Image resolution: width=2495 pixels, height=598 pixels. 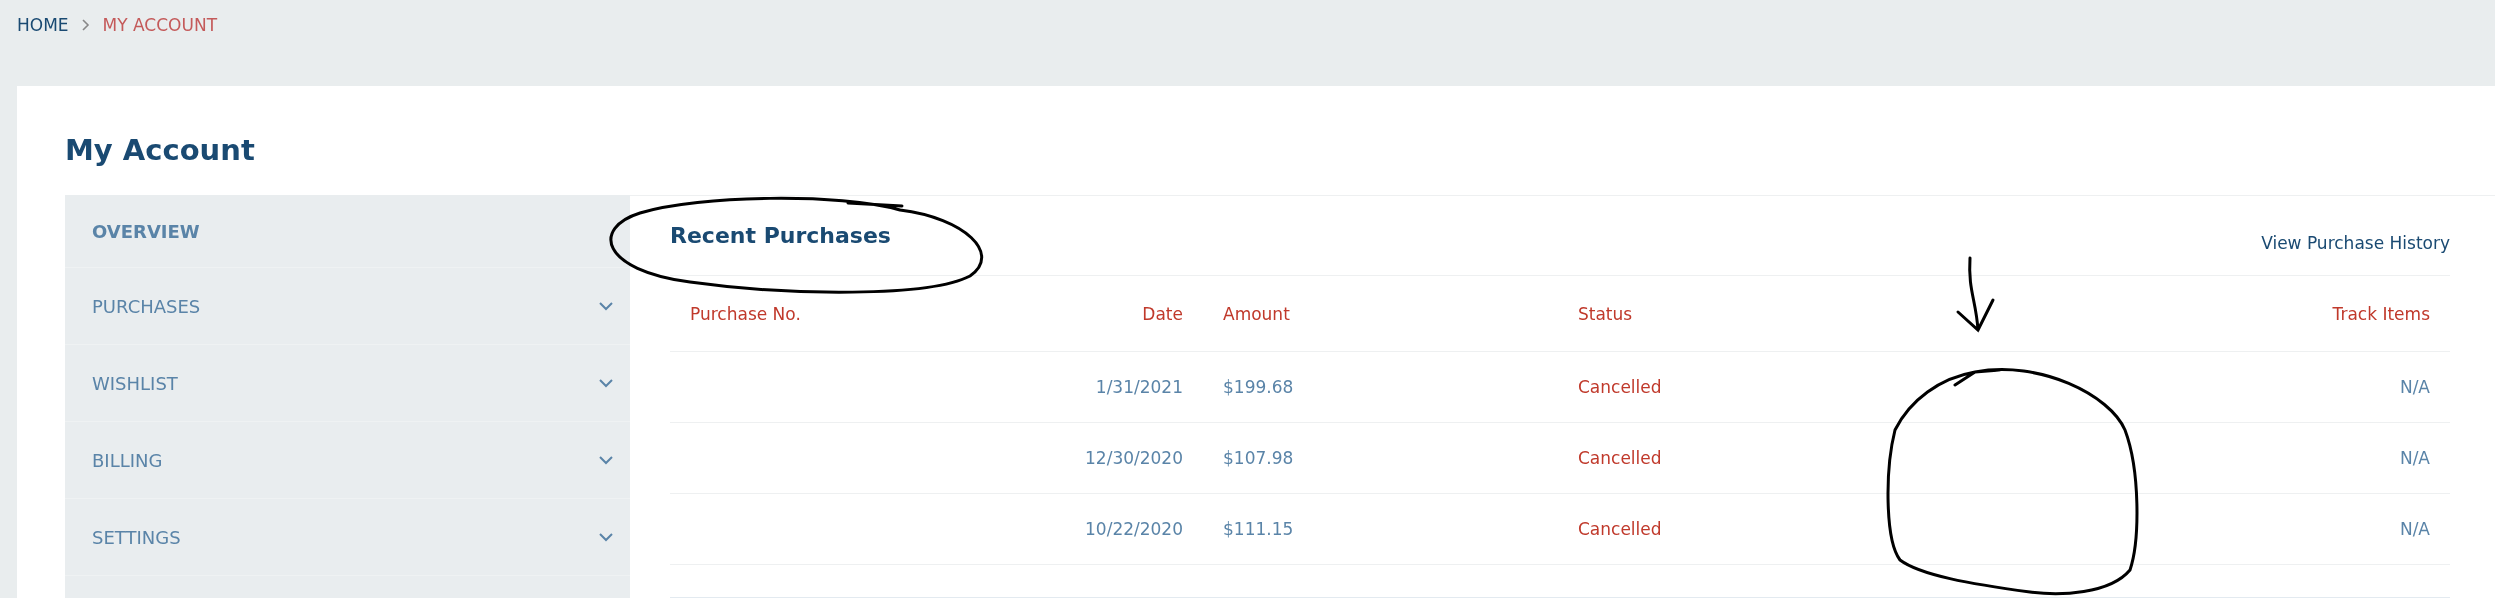 I want to click on column-header: Track Items, so click(x=2381, y=313).